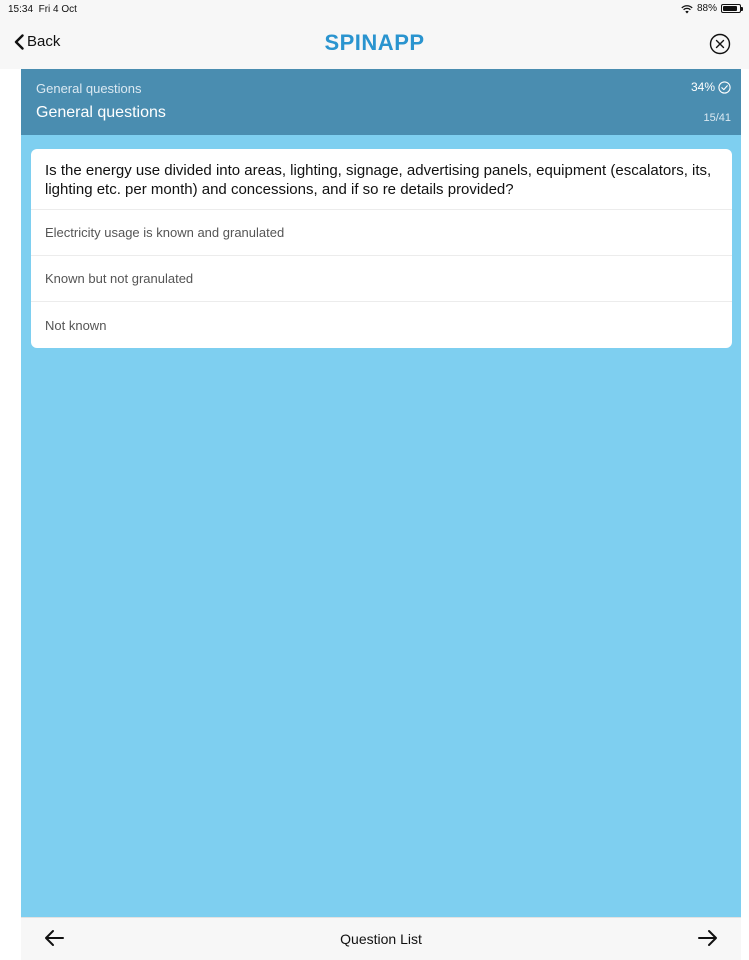 Image resolution: width=749 pixels, height=960 pixels. Describe the element at coordinates (381, 325) in the screenshot. I see `answer-option-not-known: Not known` at that location.